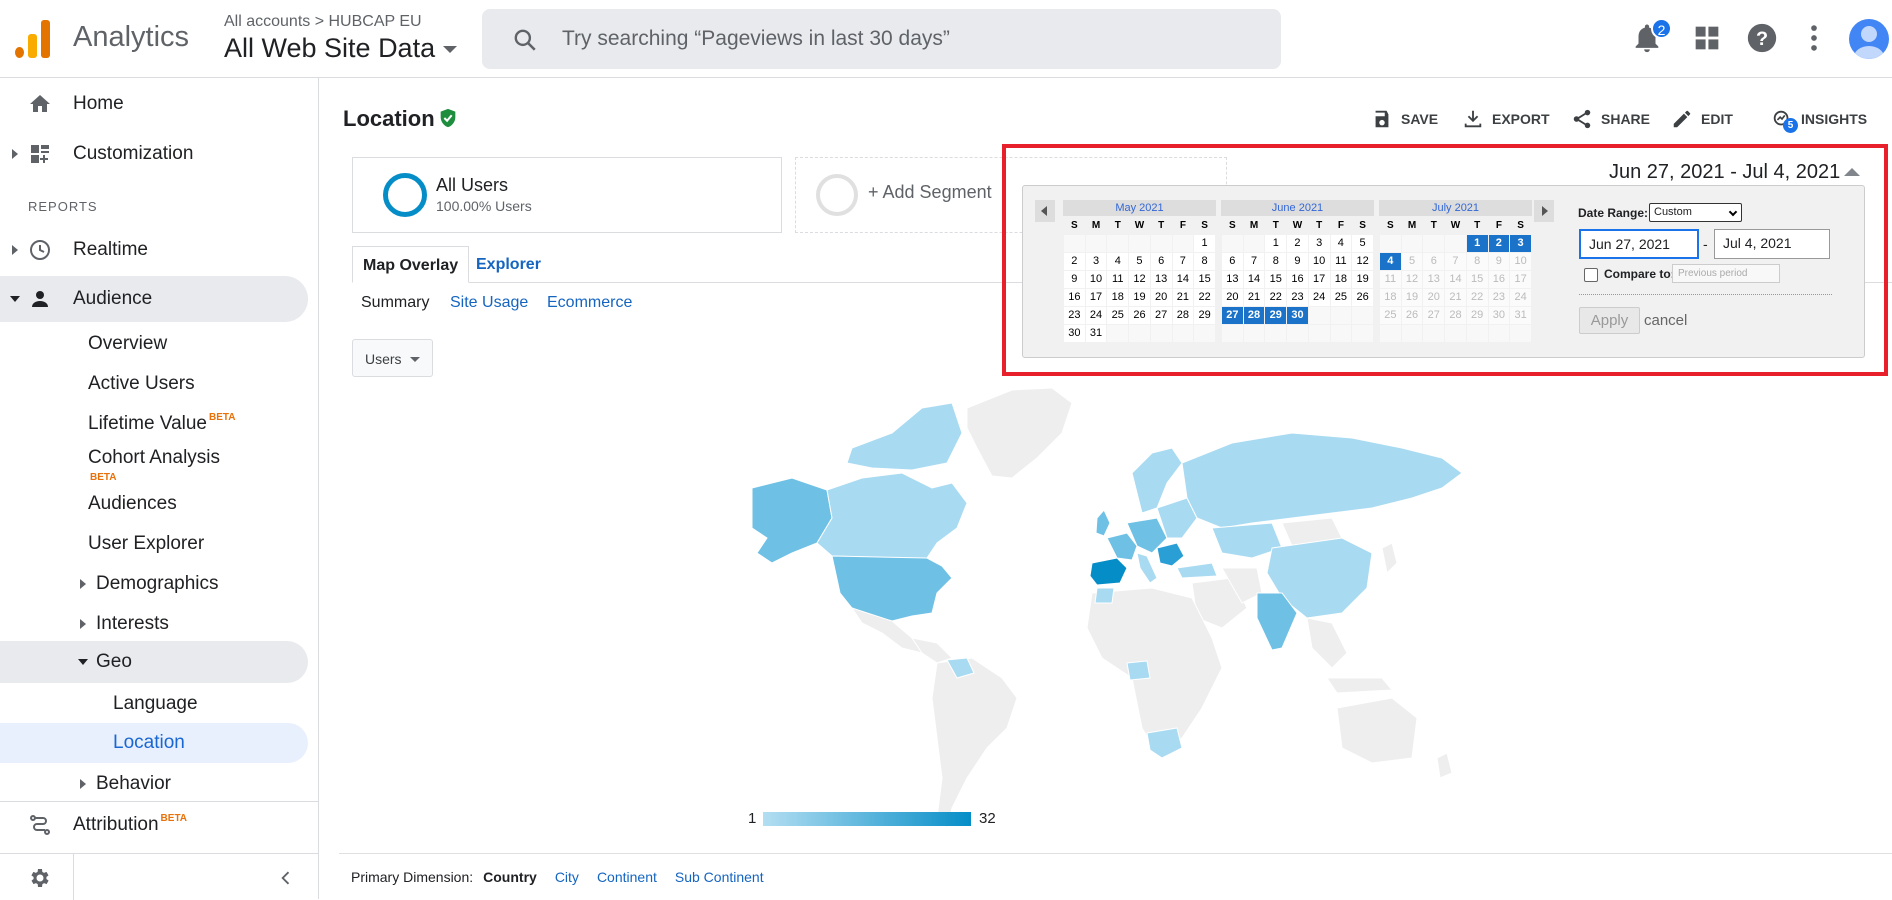 This screenshot has width=1892, height=900. I want to click on apps-grid-icon, so click(1707, 38).